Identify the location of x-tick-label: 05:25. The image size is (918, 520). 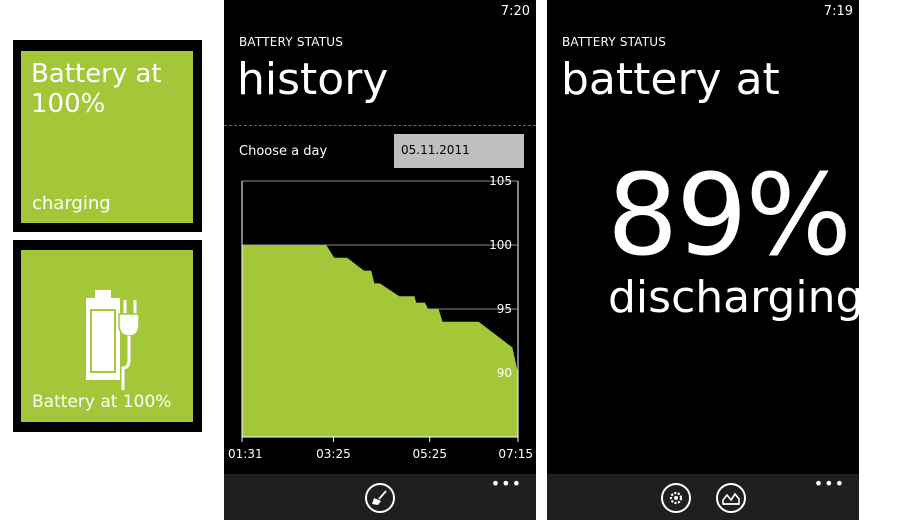
(429, 454).